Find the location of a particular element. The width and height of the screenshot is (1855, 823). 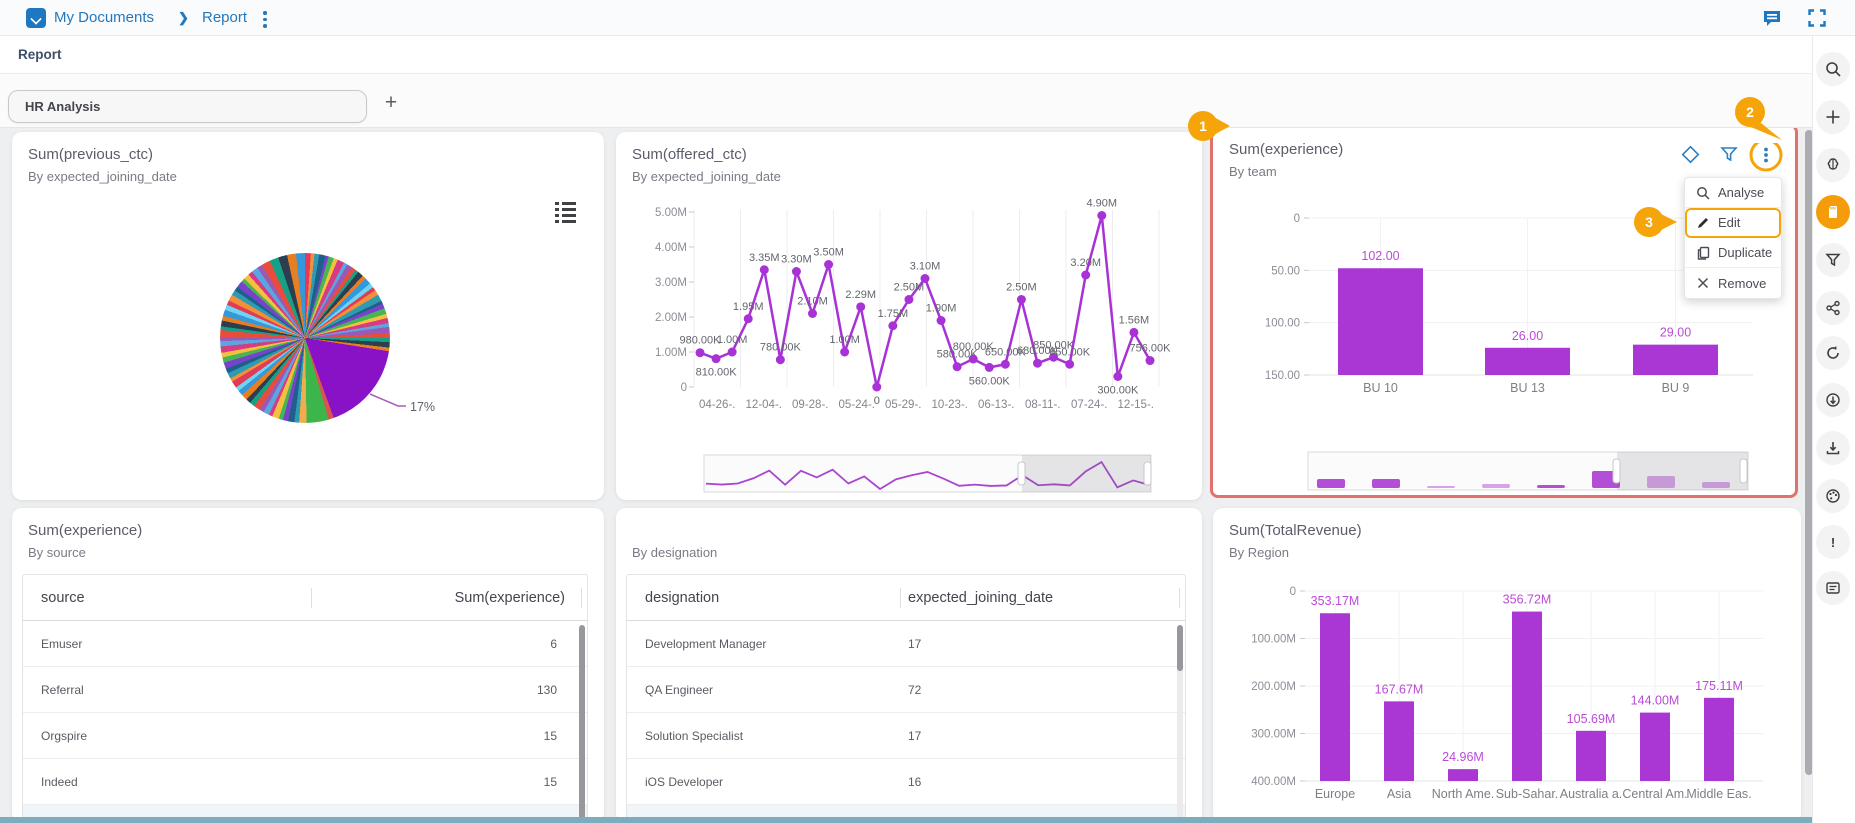

sidebar-export-icon is located at coordinates (1833, 448).